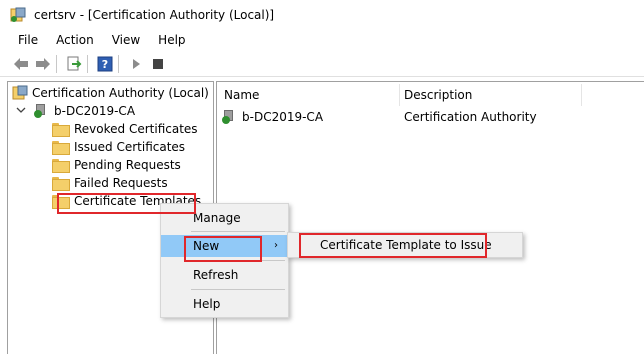 The width and height of the screenshot is (644, 354). I want to click on context-menu-refresh: Refresh, so click(224, 275).